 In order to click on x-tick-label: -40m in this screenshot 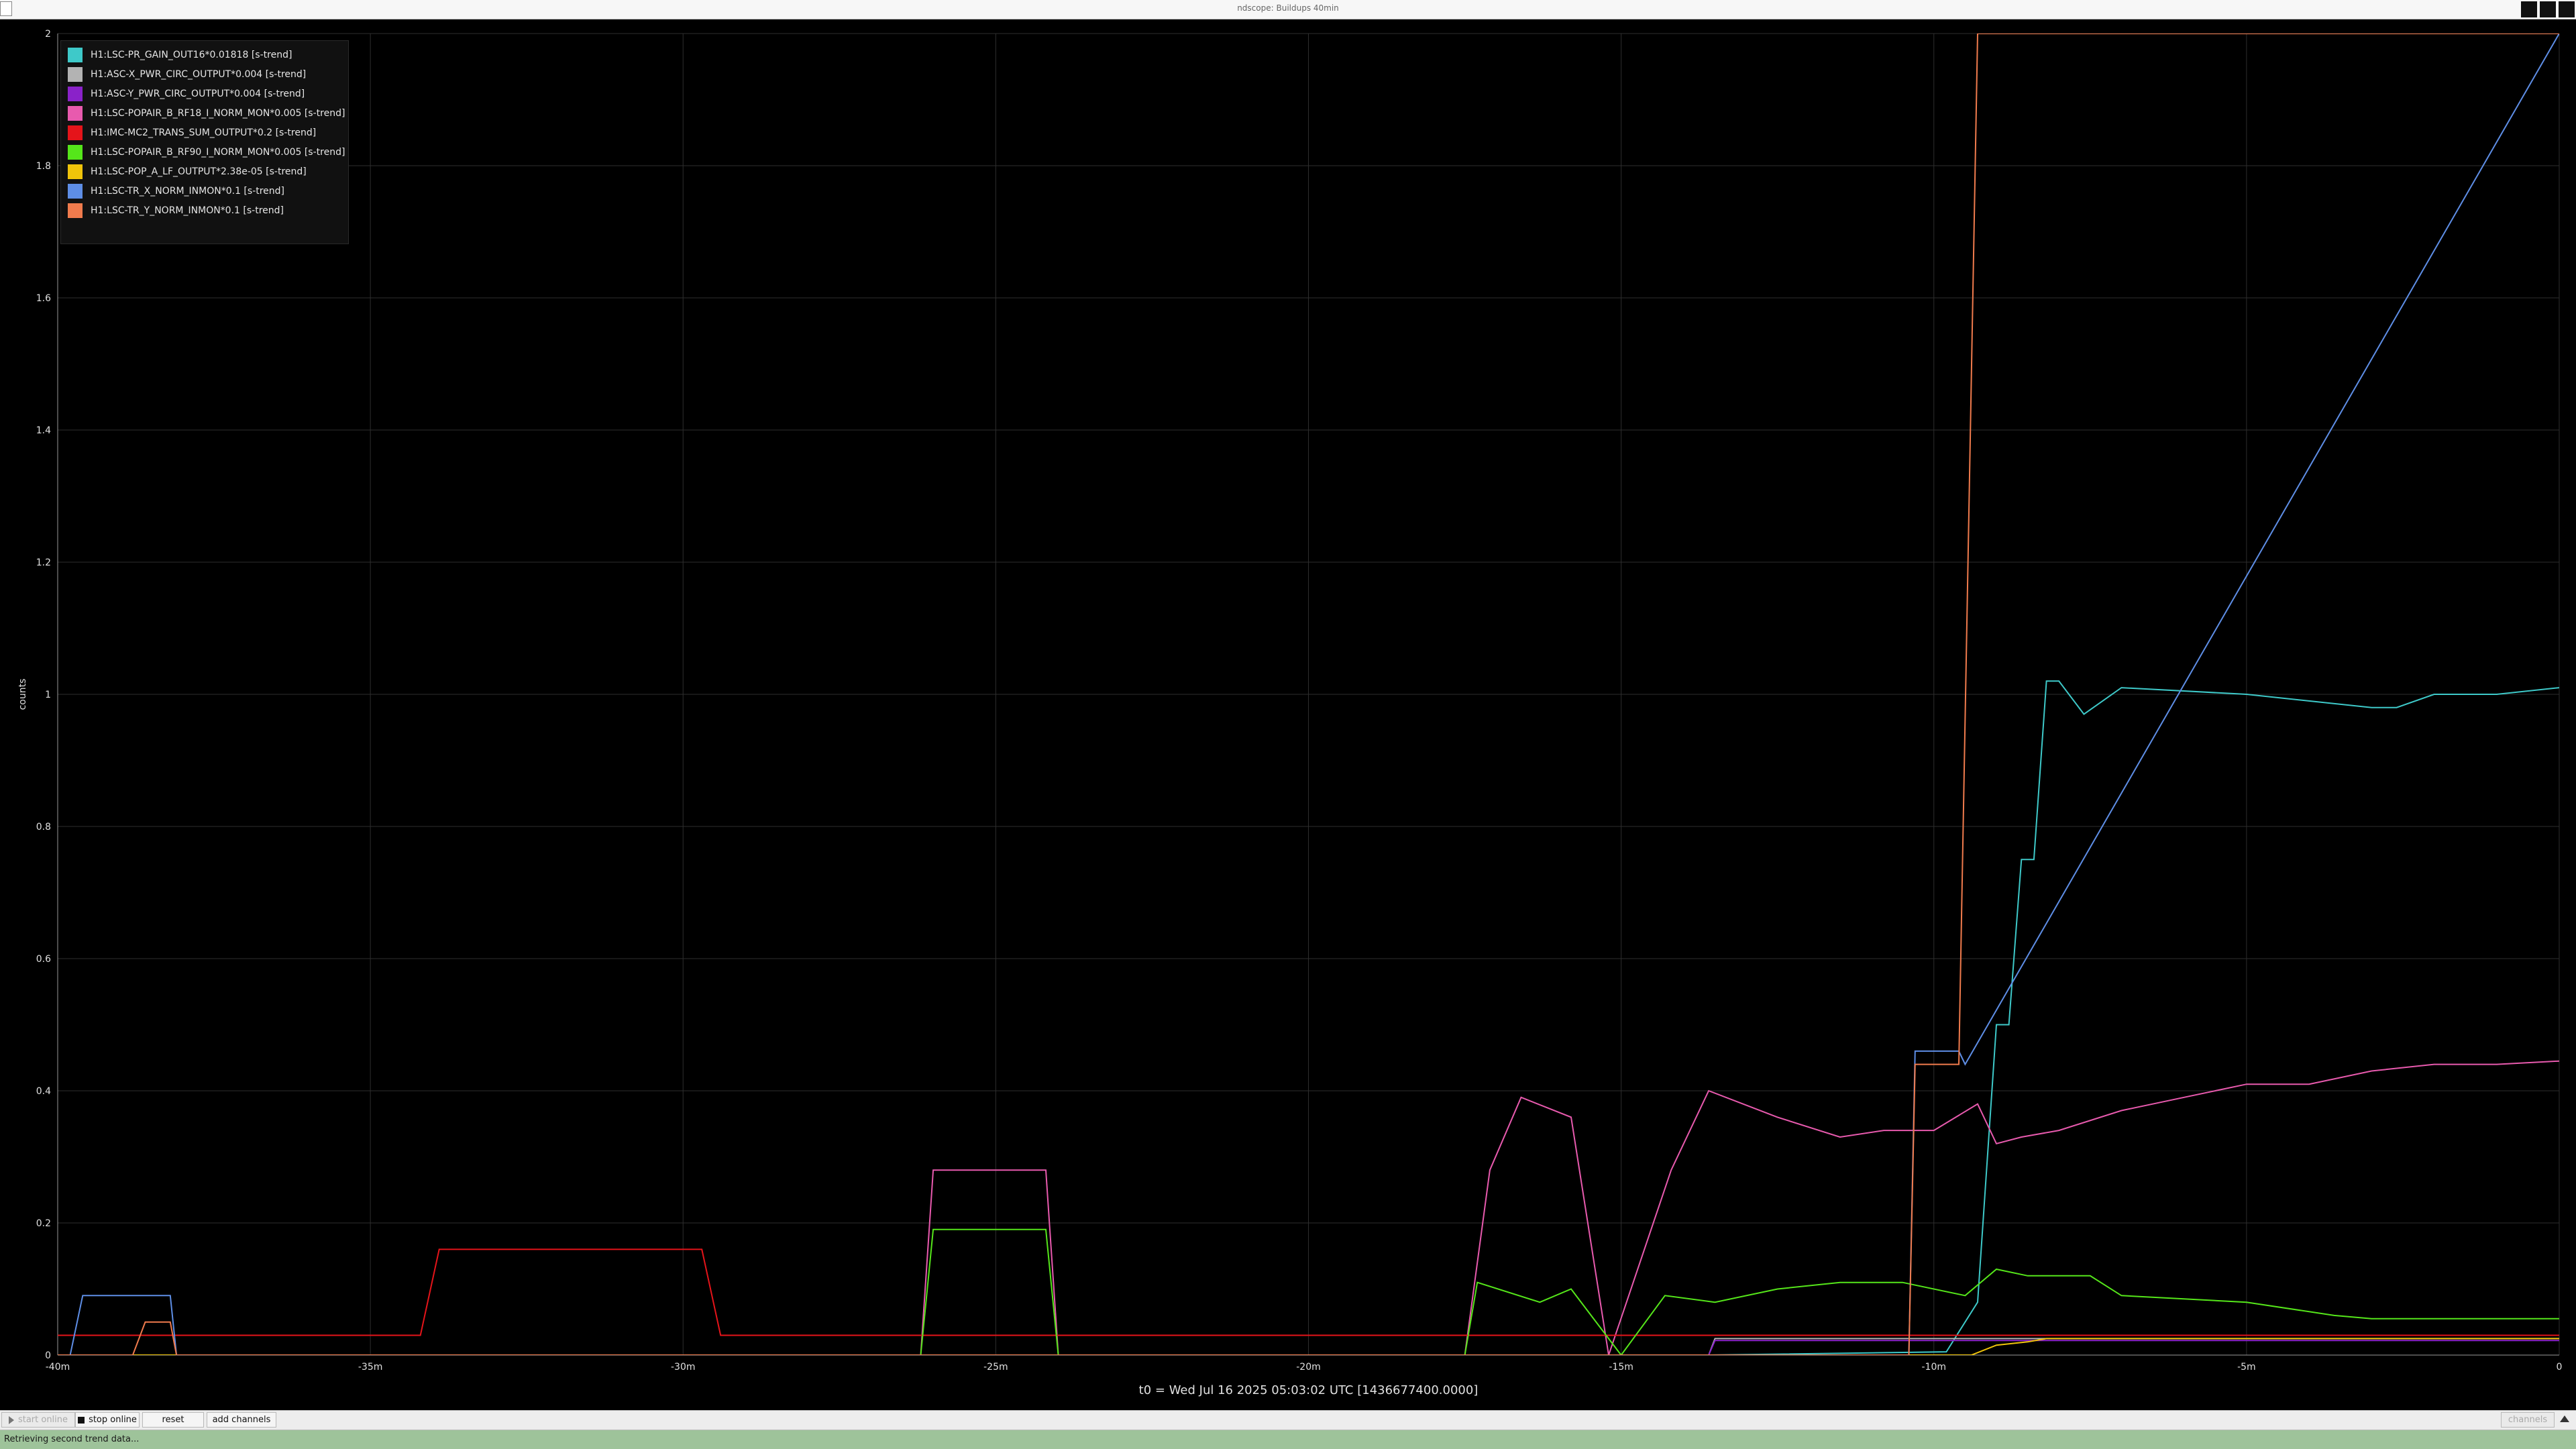, I will do `click(58, 1367)`.